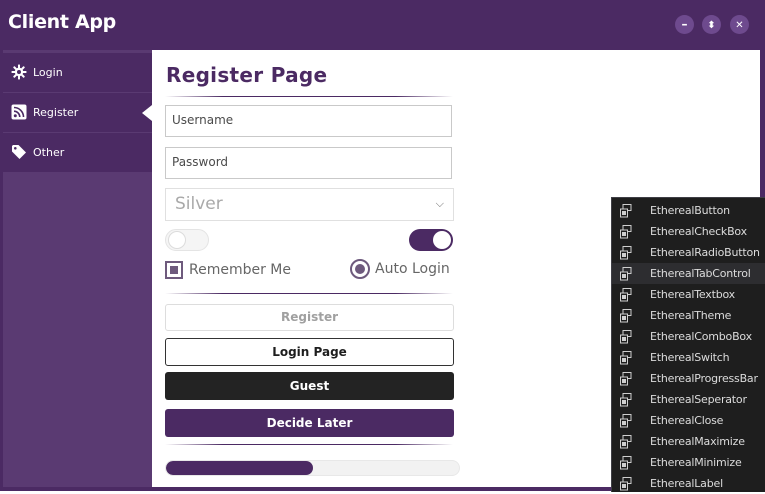 The image size is (765, 494). Describe the element at coordinates (692, 294) in the screenshot. I see `context-menu-item-label: EtherealTextbox` at that location.